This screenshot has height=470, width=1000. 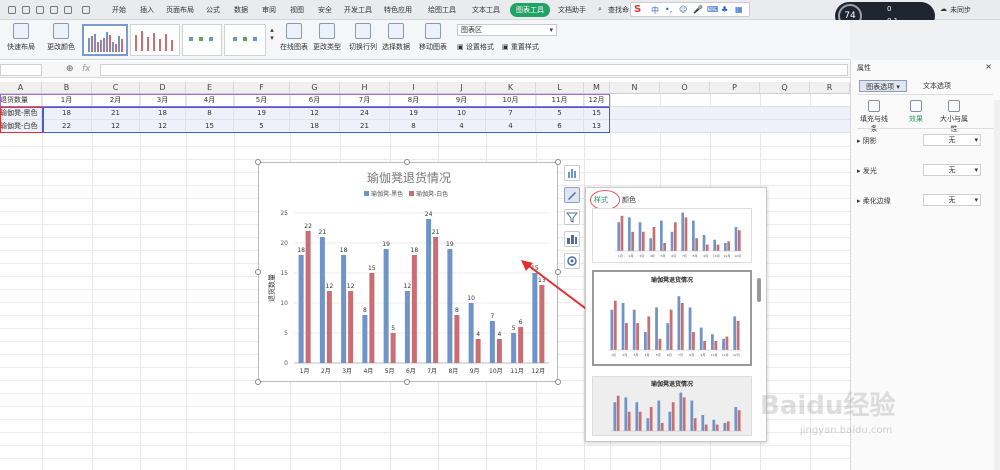 I want to click on chart-elements-icon, so click(x=572, y=173).